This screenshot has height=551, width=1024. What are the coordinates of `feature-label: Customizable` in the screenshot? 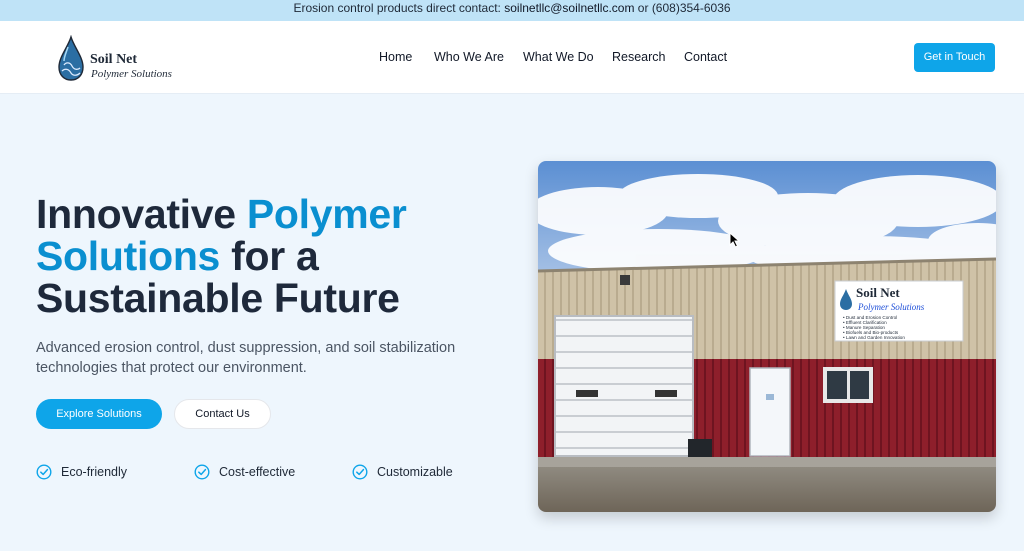 It's located at (415, 472).